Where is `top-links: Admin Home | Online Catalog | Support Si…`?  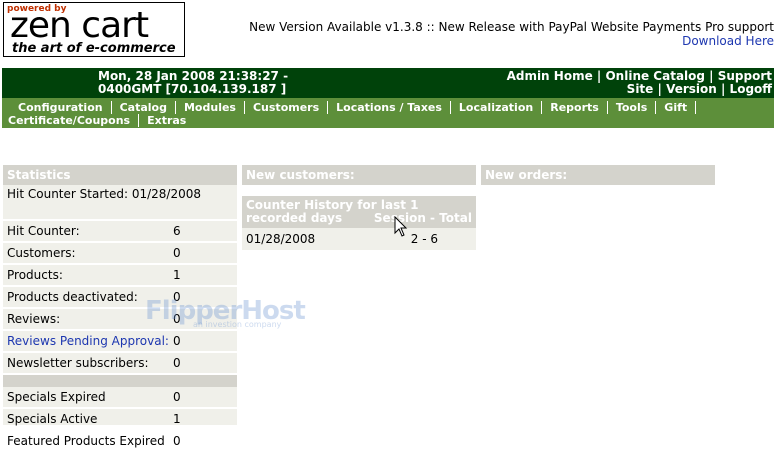
top-links: Admin Home | Online Catalog | Support Si… is located at coordinates (639, 82).